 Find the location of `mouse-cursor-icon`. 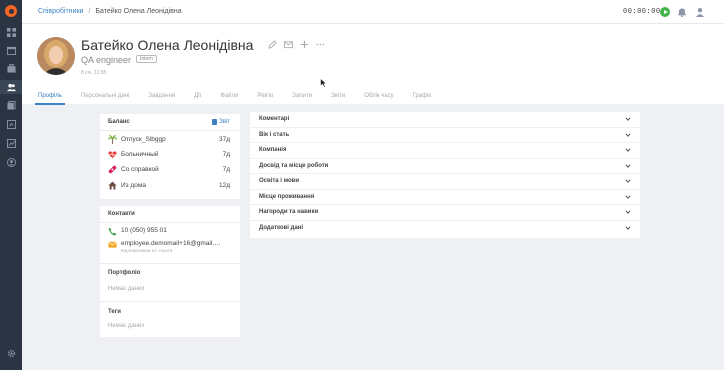

mouse-cursor-icon is located at coordinates (324, 82).